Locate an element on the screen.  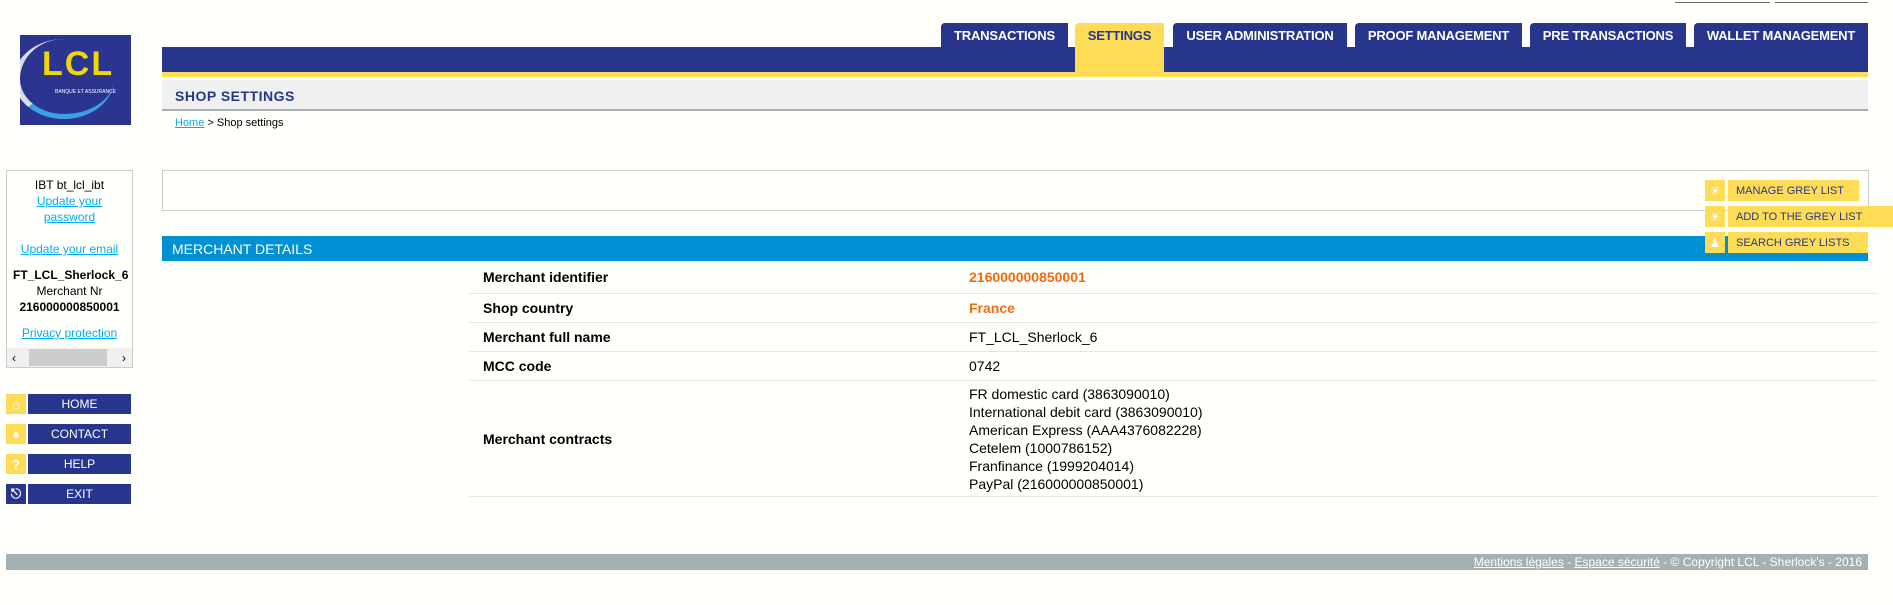
contract-item: American Express (AAA4376082228) is located at coordinates (1085, 429).